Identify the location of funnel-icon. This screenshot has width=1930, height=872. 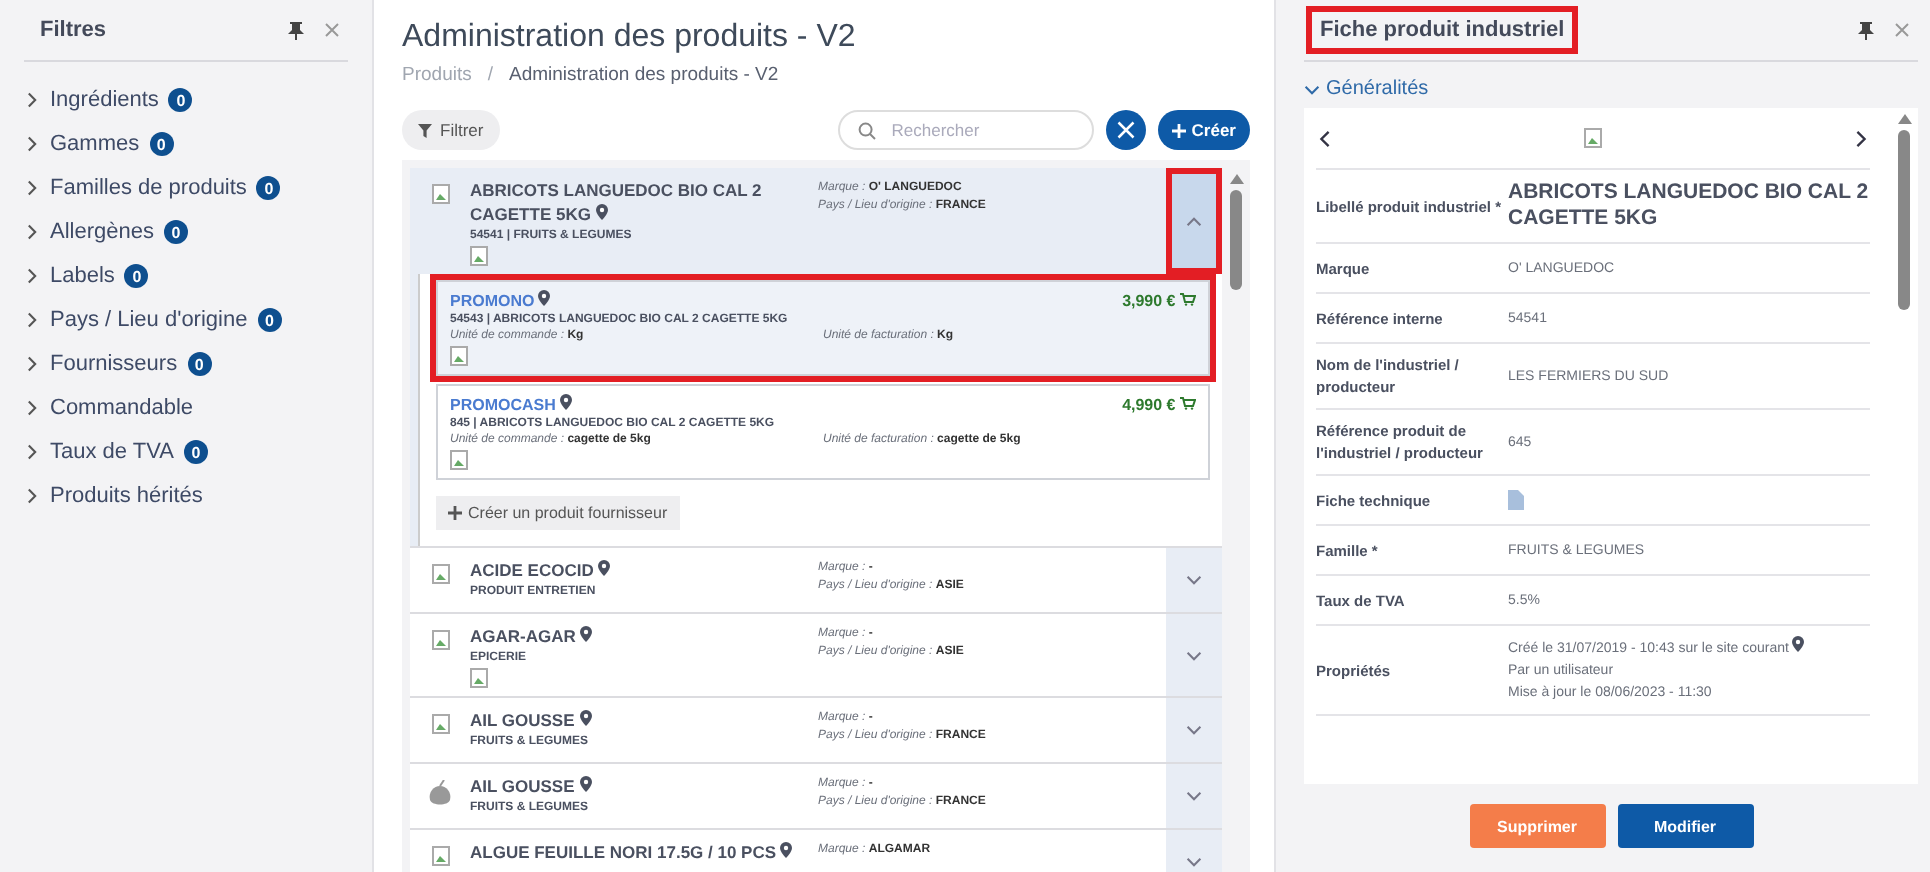
(425, 130).